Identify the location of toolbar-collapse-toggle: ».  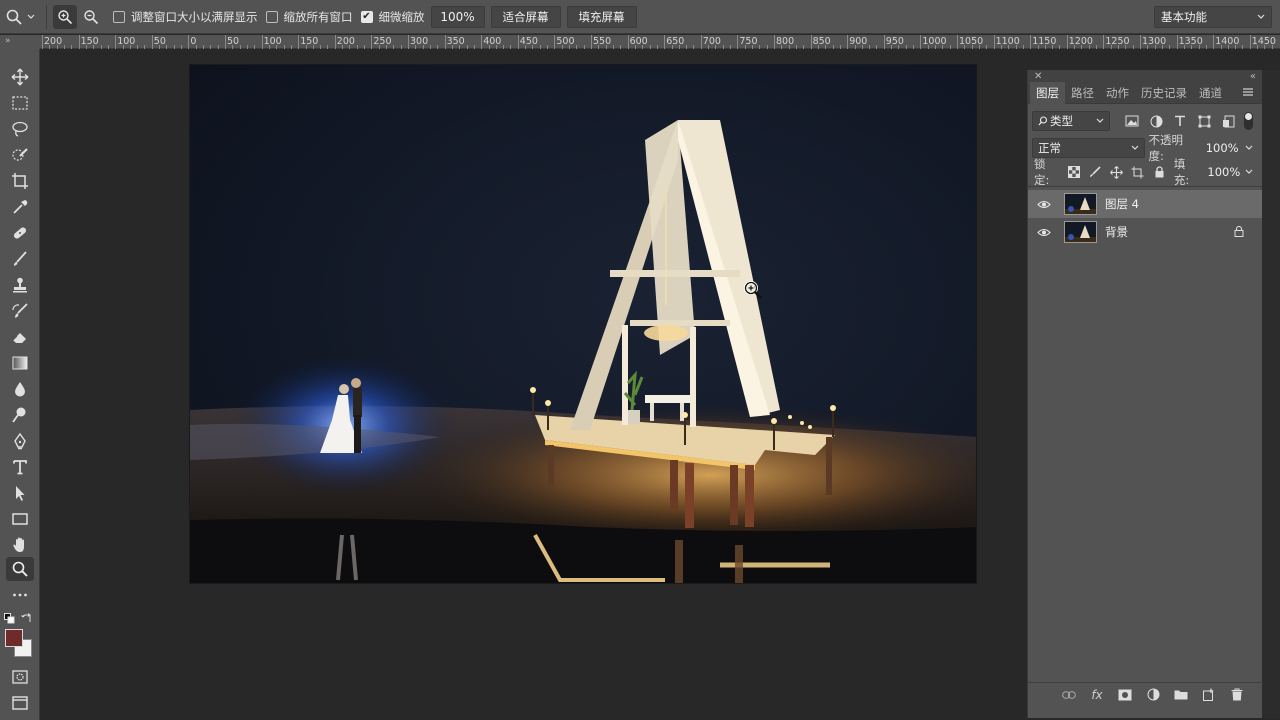
(20, 42).